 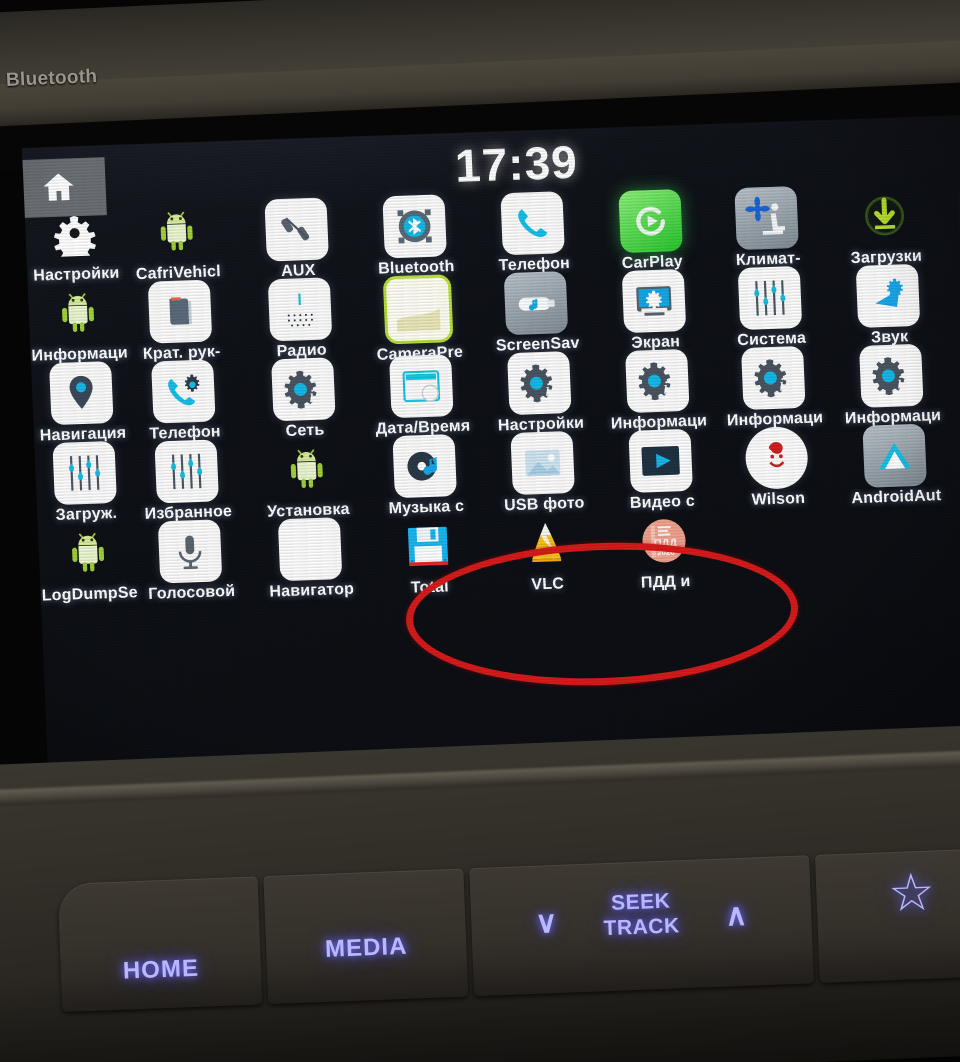 I want to click on app-icon-cell: Климат-, so click(x=766, y=228).